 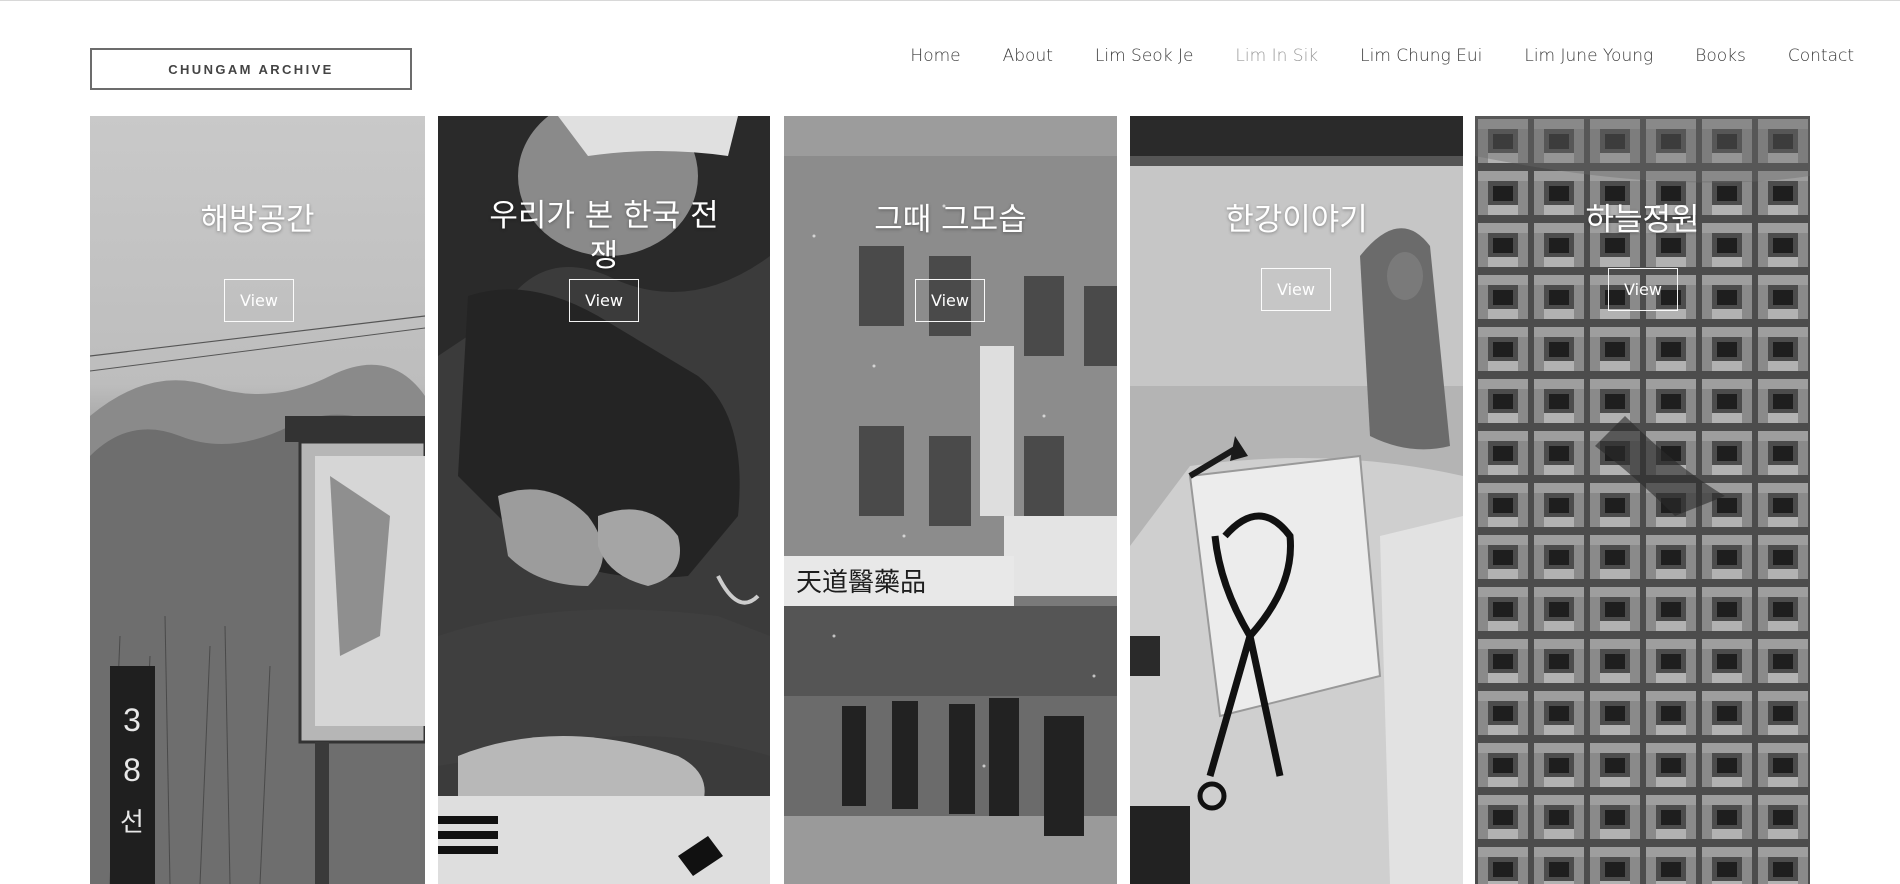 What do you see at coordinates (1028, 56) in the screenshot?
I see `nav-about: About` at bounding box center [1028, 56].